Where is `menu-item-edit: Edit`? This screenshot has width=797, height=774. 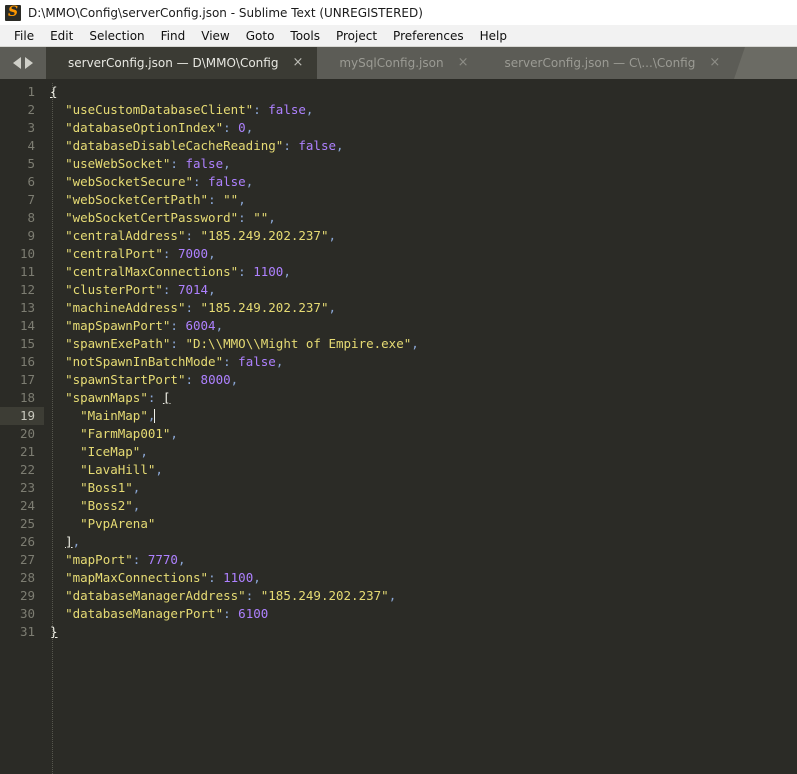 menu-item-edit: Edit is located at coordinates (61, 36).